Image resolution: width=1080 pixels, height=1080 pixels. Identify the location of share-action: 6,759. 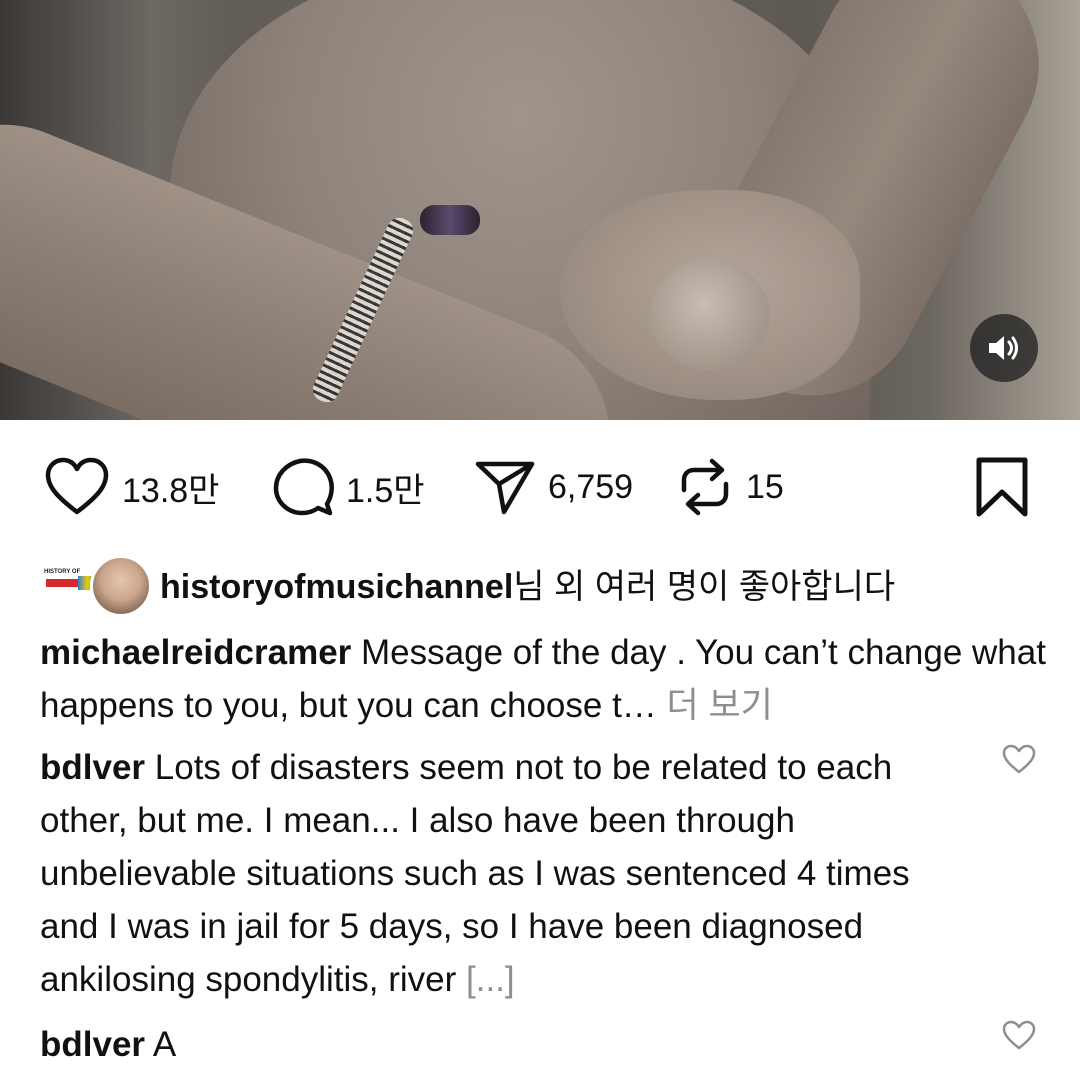
(553, 487).